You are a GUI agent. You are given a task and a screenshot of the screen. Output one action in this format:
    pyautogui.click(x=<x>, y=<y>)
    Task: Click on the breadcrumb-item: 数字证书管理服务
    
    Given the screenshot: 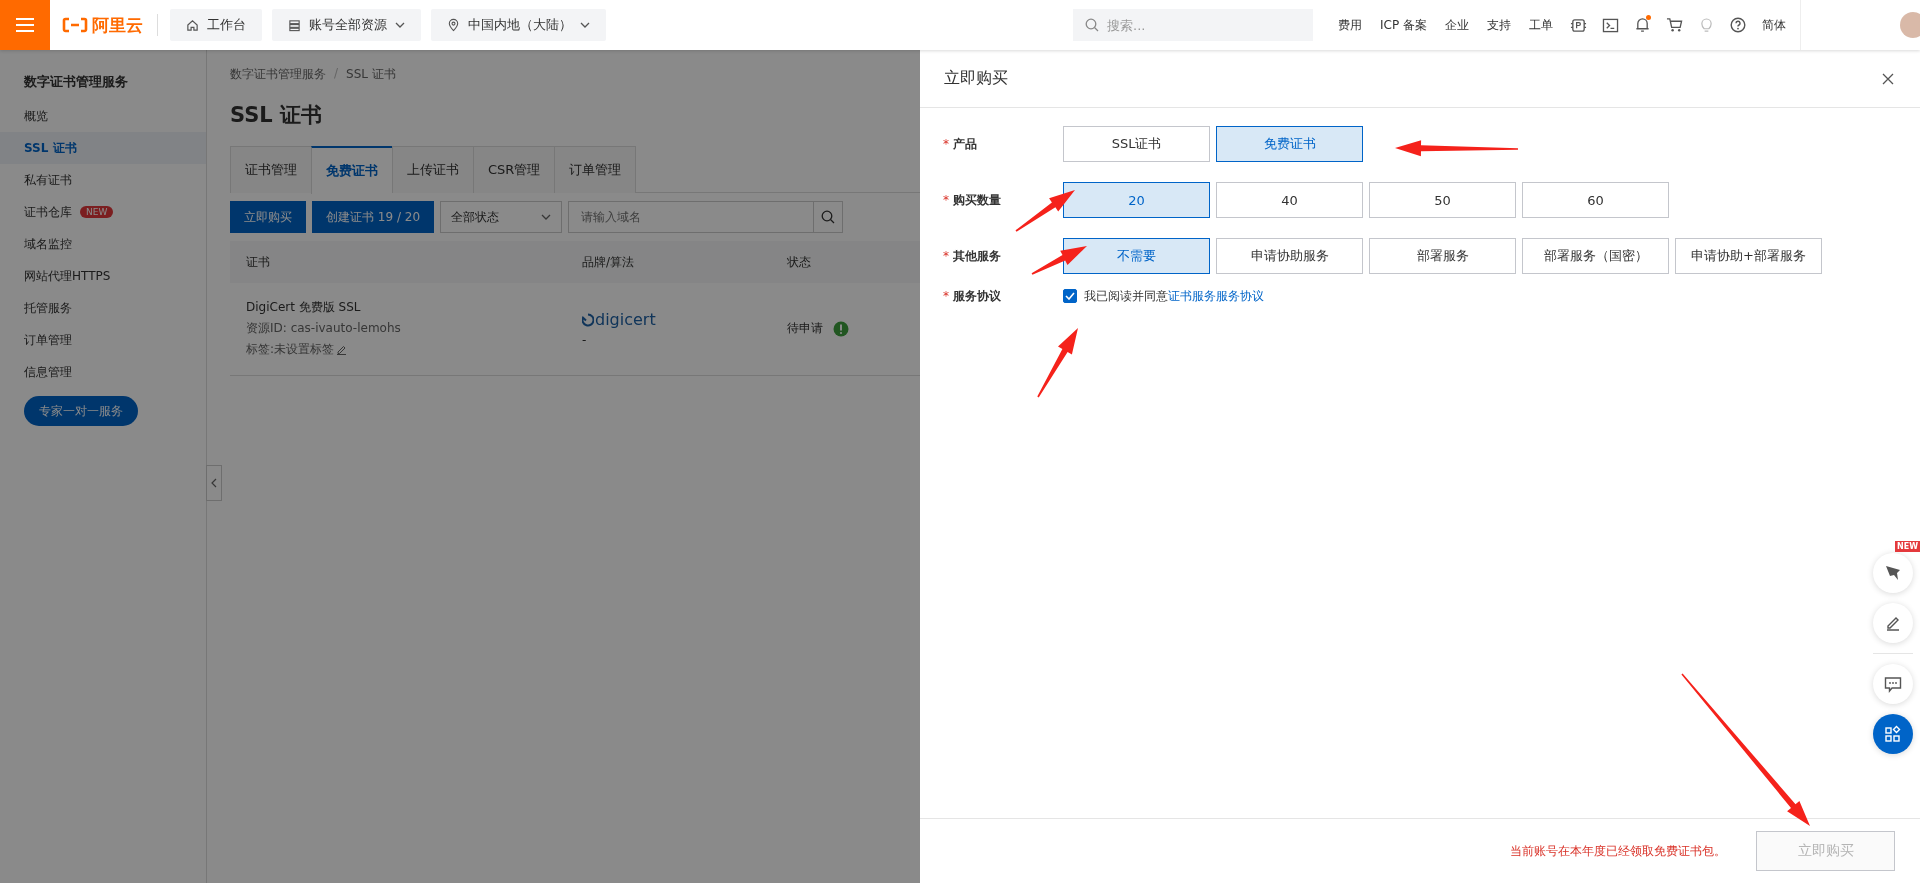 What is the action you would take?
    pyautogui.click(x=278, y=74)
    